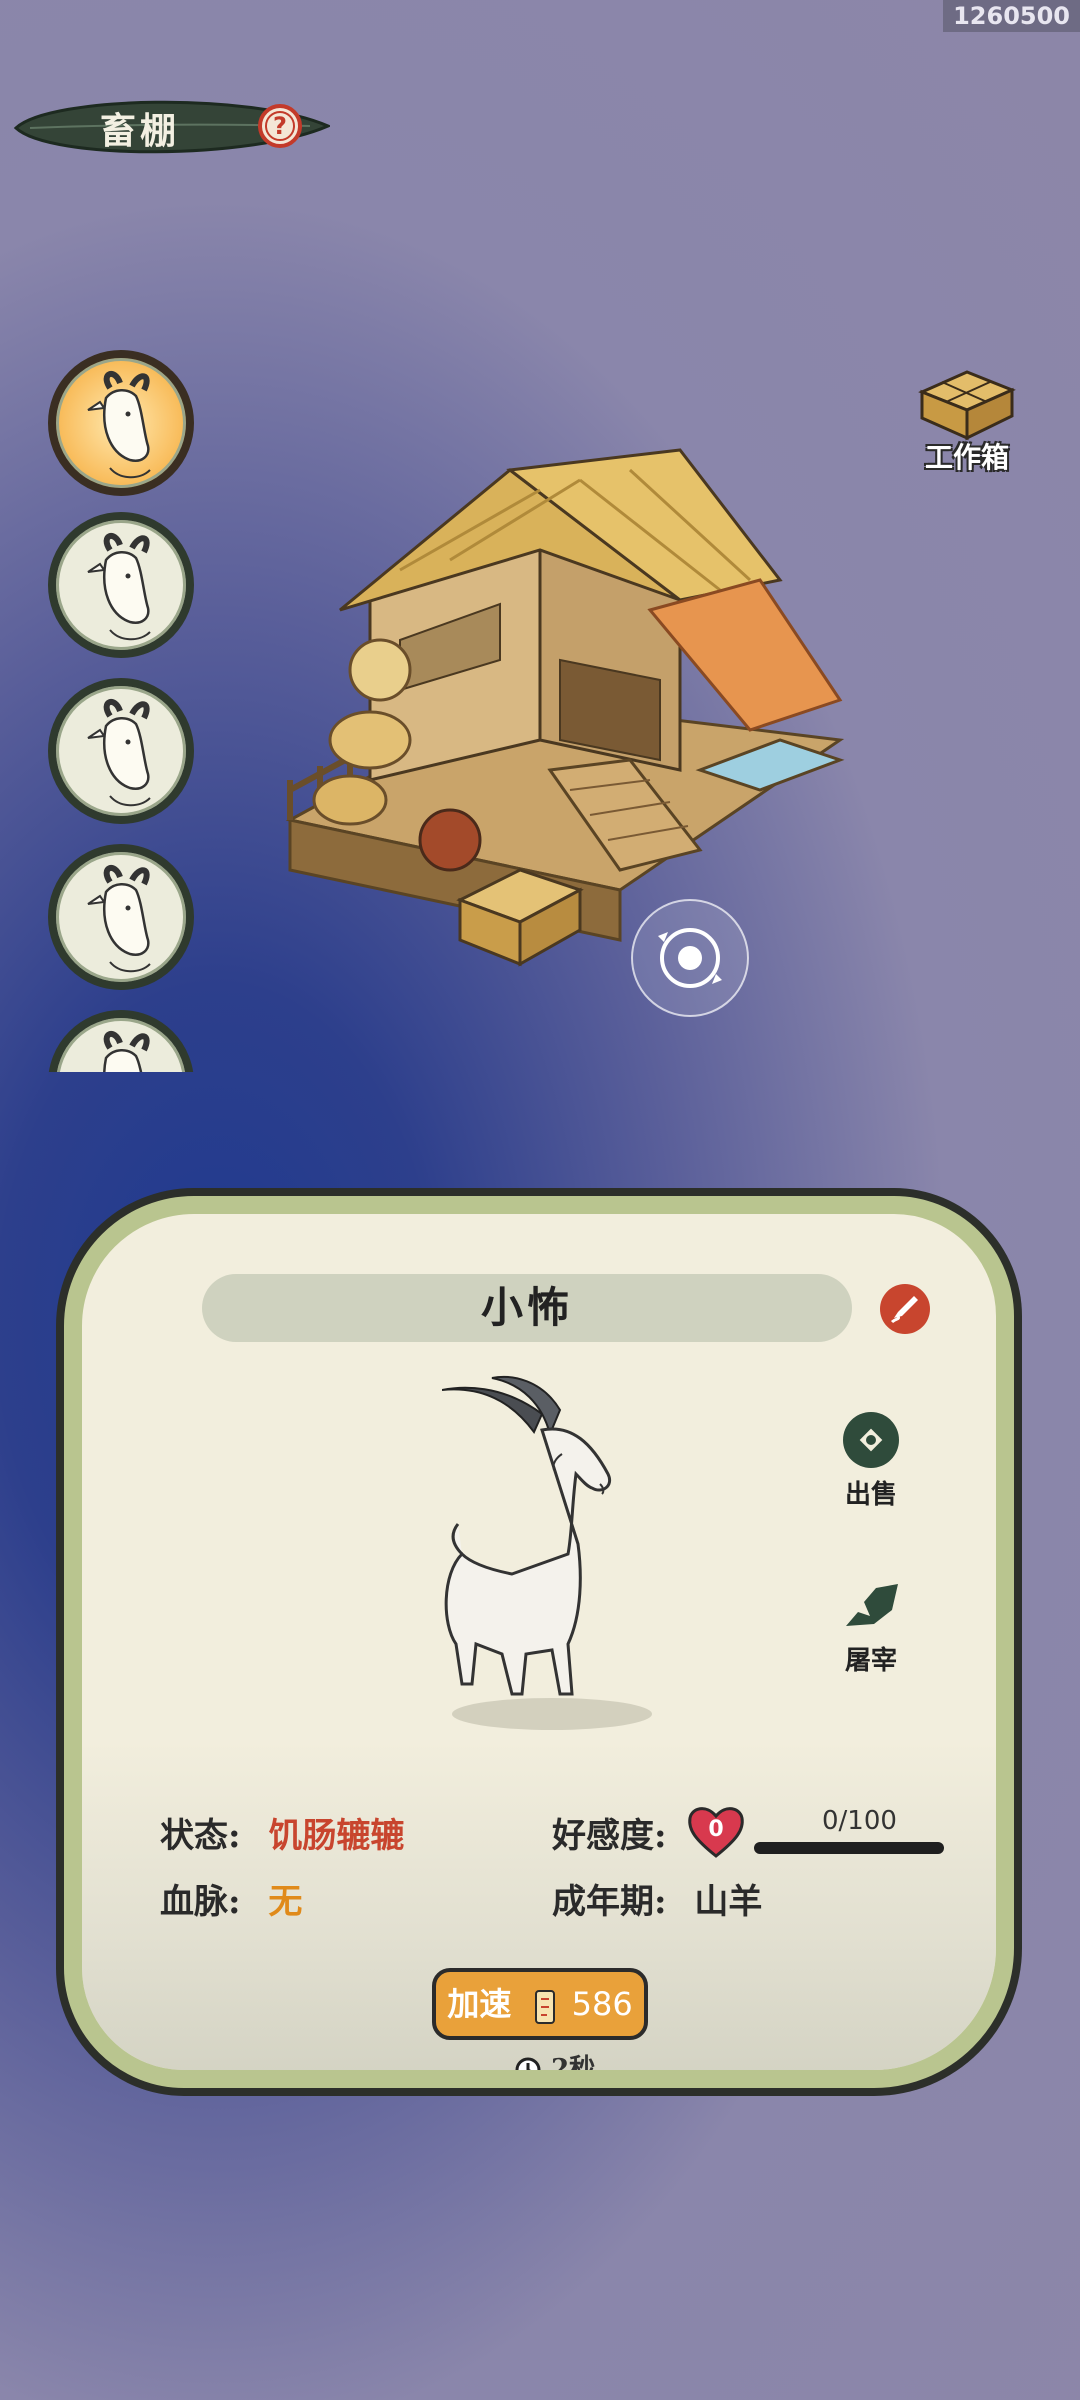  I want to click on affection-label: 好感度:, so click(609, 1836).